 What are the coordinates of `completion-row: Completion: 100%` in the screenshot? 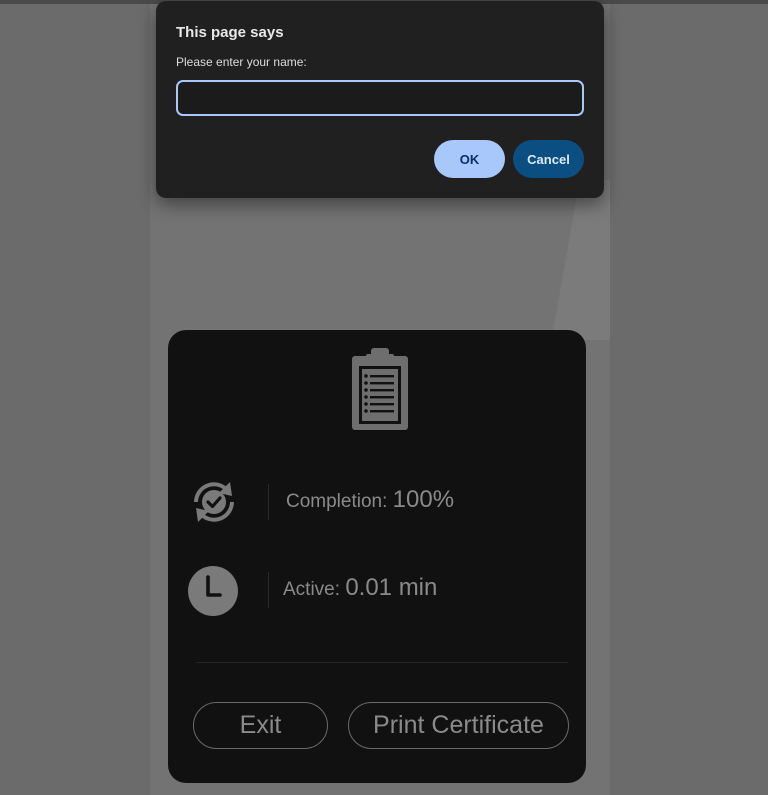 It's located at (376, 502).